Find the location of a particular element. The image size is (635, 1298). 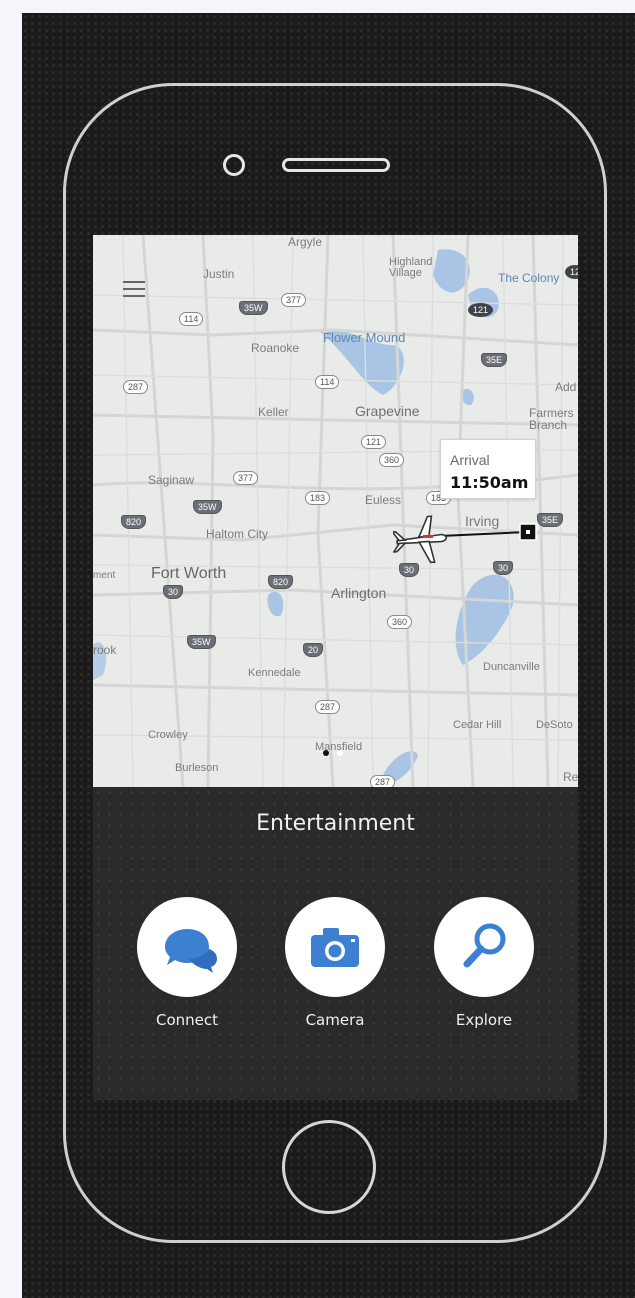

map-label: The Colony is located at coordinates (529, 278).